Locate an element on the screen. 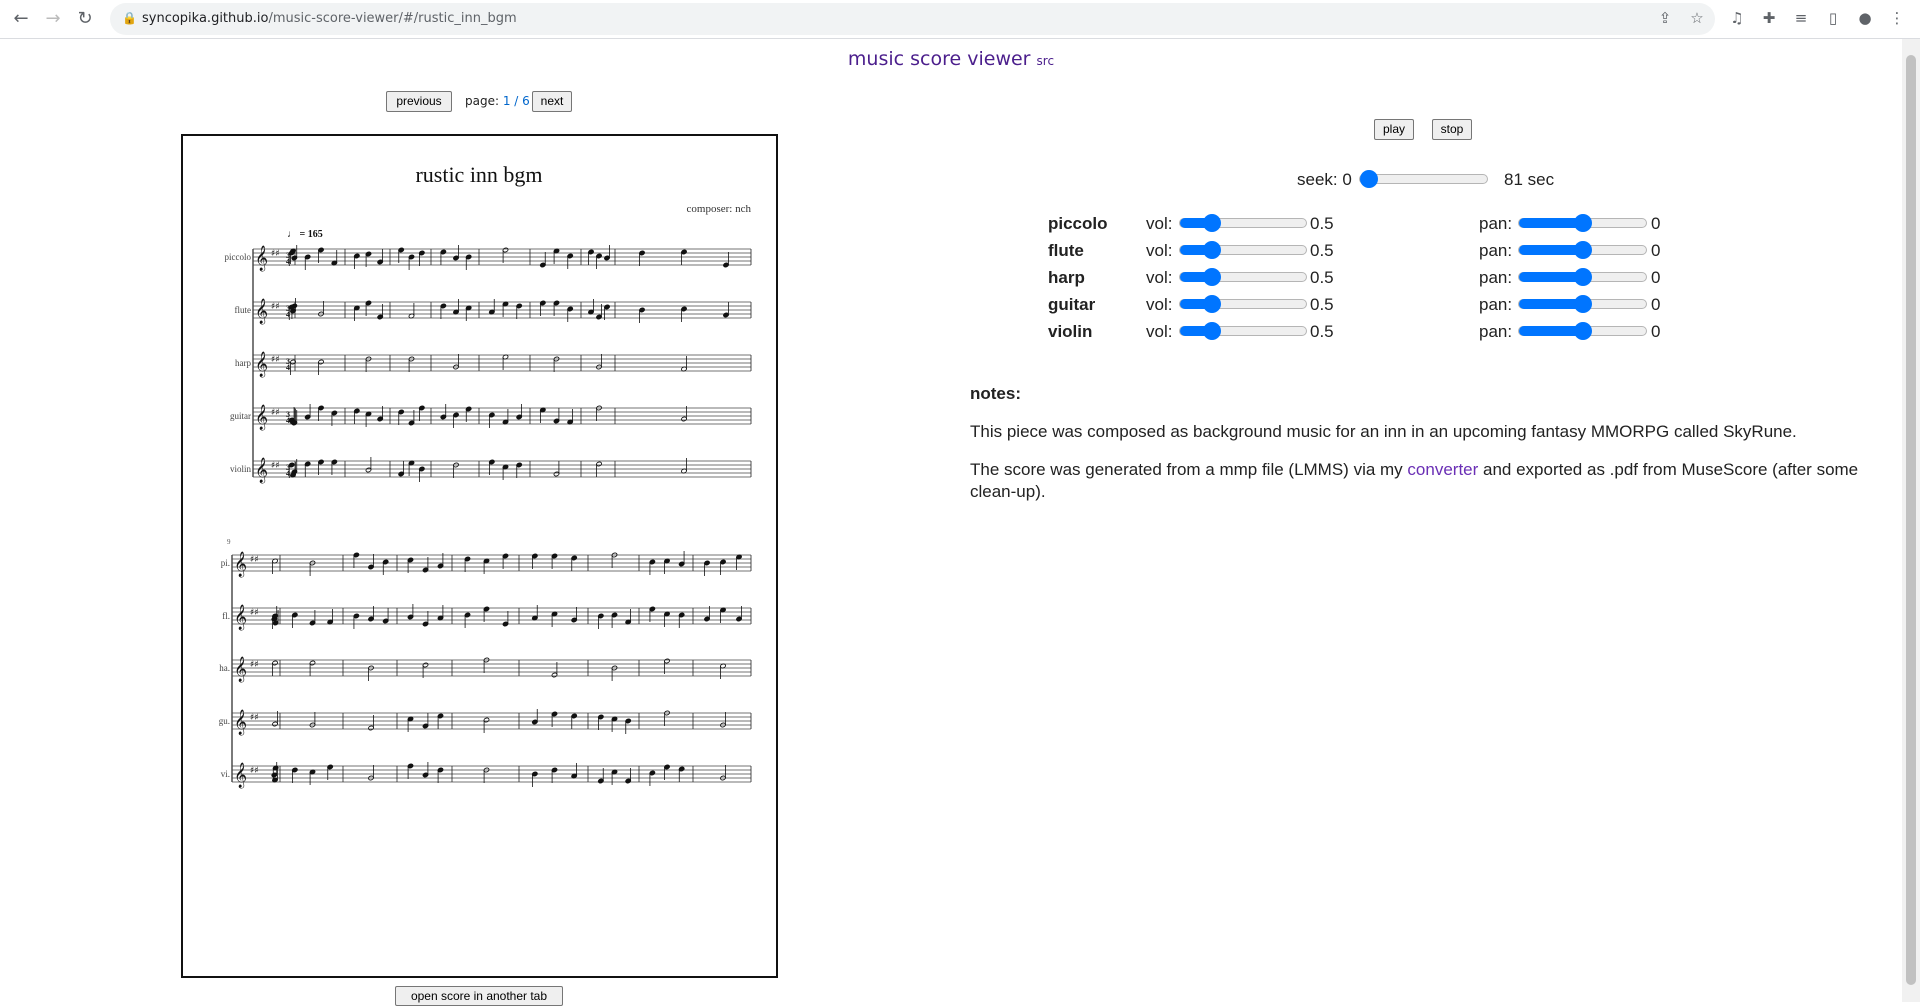 This screenshot has height=1006, width=1920. pan-label: pan: is located at coordinates (1496, 331).